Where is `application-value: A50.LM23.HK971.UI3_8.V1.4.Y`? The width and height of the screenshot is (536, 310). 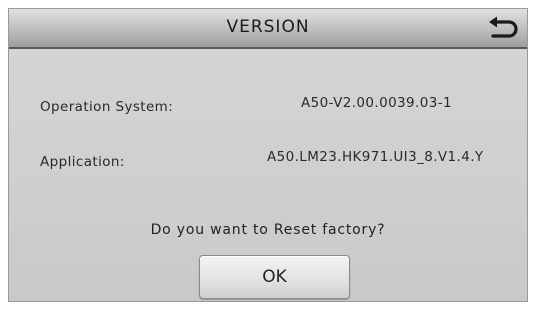 application-value: A50.LM23.HK971.UI3_8.V1.4.Y is located at coordinates (375, 157).